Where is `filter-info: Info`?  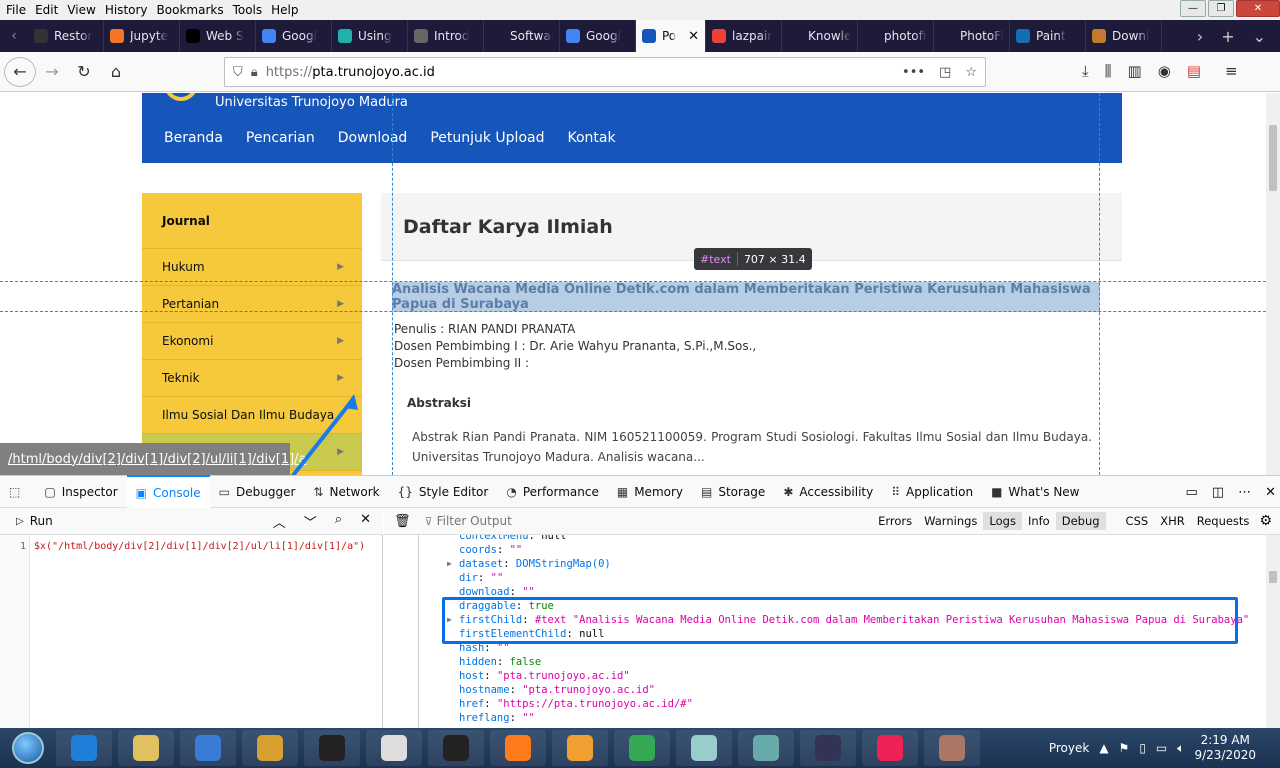
filter-info: Info is located at coordinates (1039, 521).